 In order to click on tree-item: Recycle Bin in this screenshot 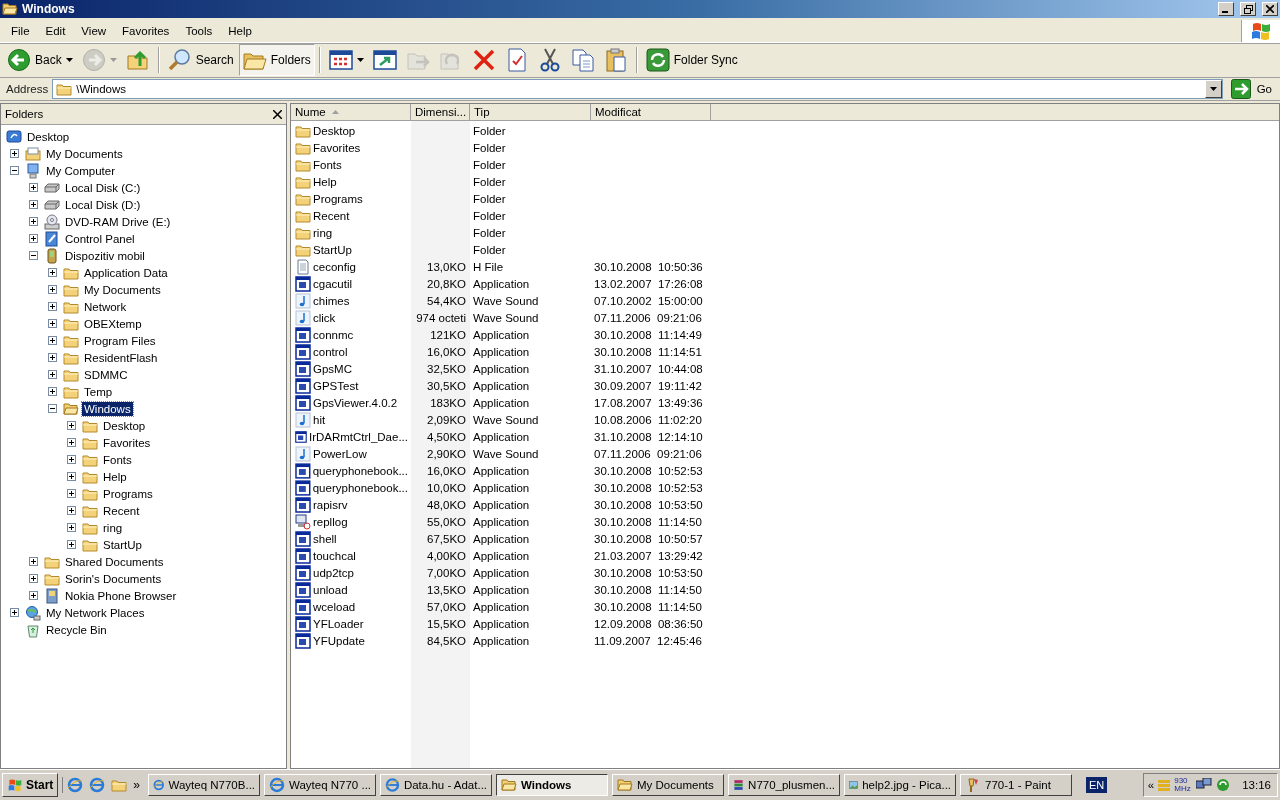, I will do `click(76, 629)`.